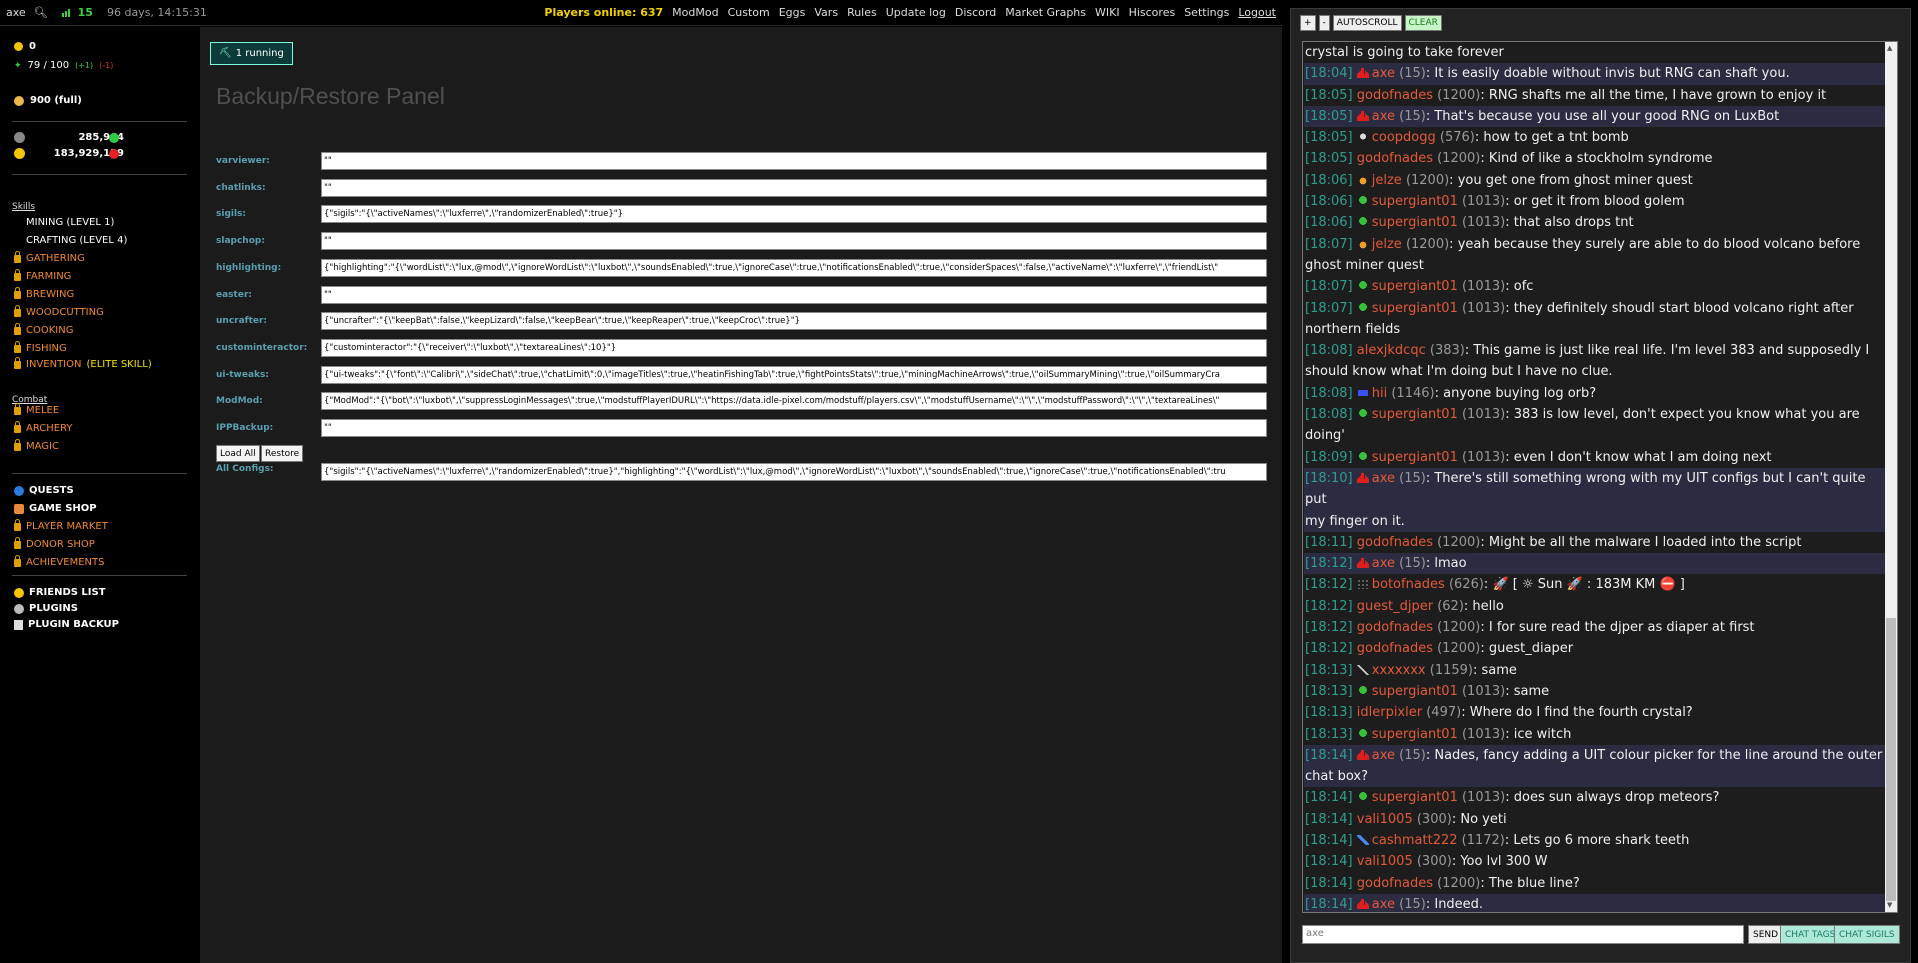 The height and width of the screenshot is (963, 1918). What do you see at coordinates (1324, 23) in the screenshot?
I see `zoom-out-button: -` at bounding box center [1324, 23].